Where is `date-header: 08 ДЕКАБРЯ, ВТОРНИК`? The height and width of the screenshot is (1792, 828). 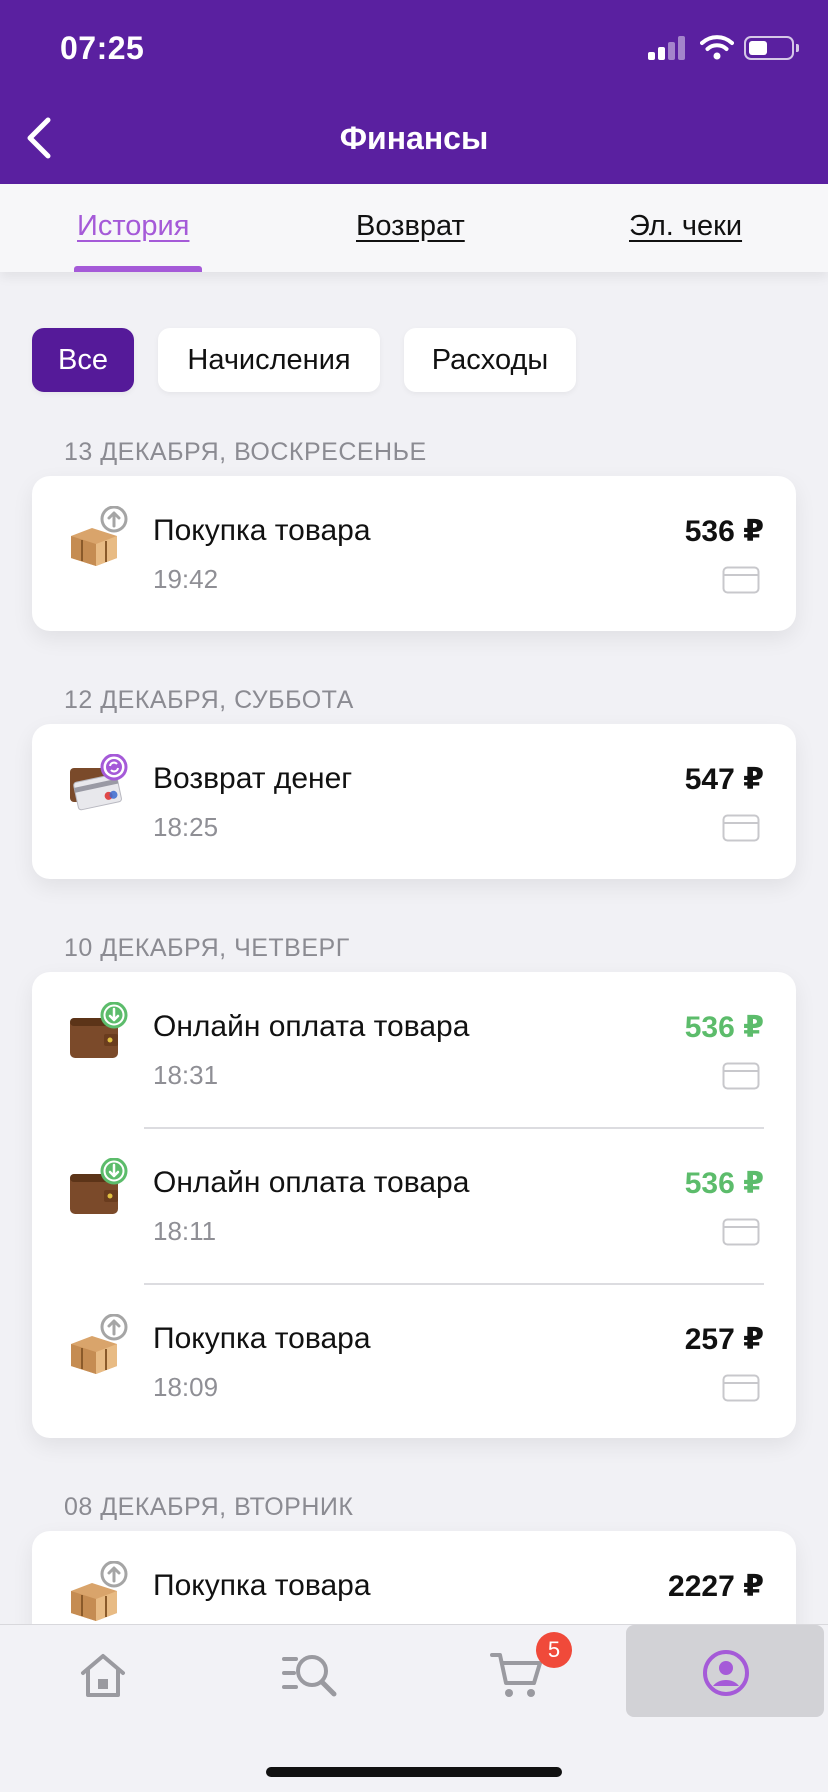
date-header: 08 ДЕКАБРЯ, ВТОРНИК is located at coordinates (209, 1507).